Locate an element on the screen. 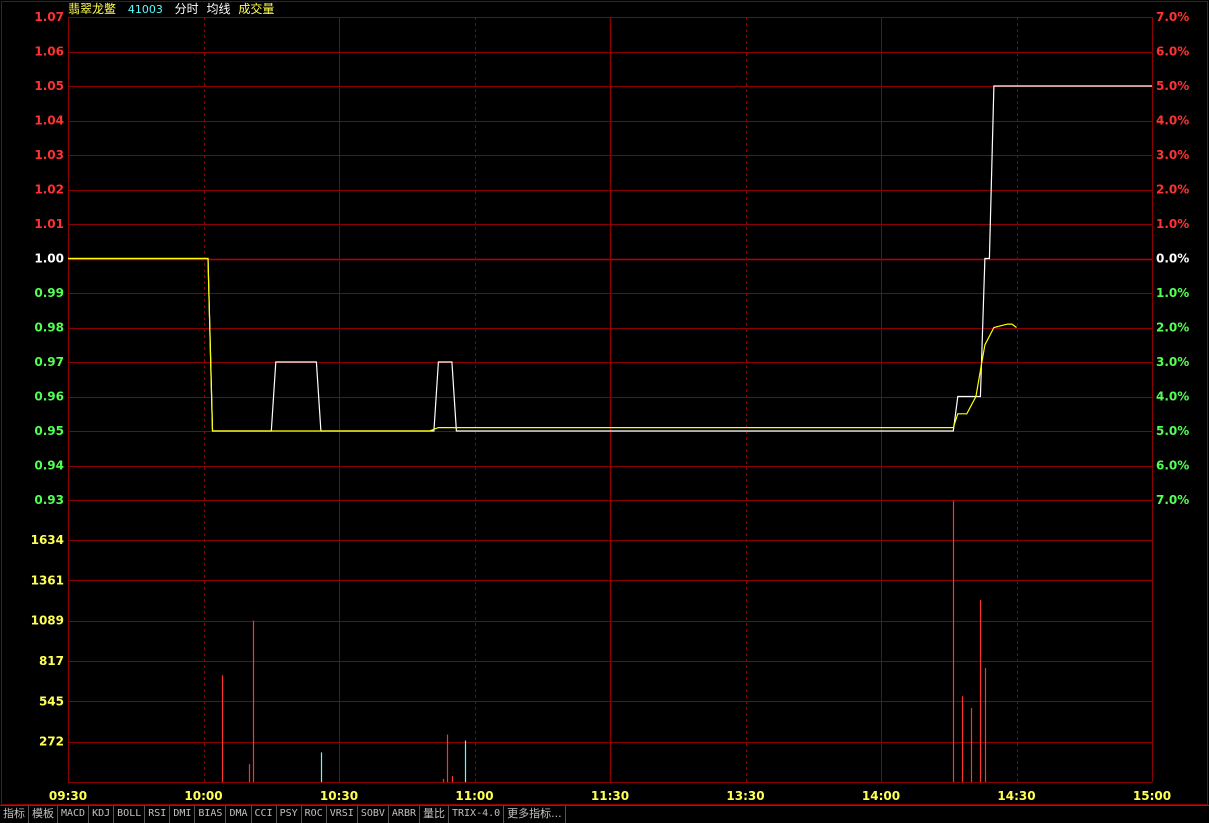 This screenshot has height=823, width=1209. indicator-volume: 成交量 is located at coordinates (256, 9).